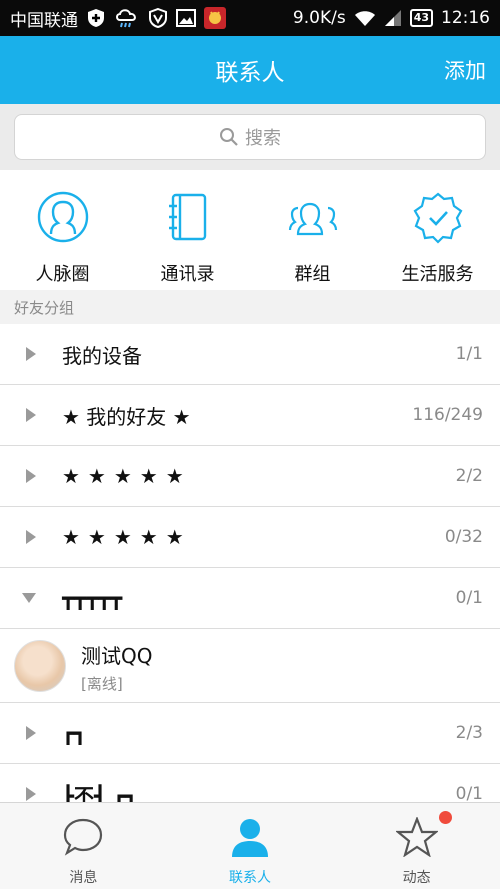  I want to click on group-icon, so click(313, 219).